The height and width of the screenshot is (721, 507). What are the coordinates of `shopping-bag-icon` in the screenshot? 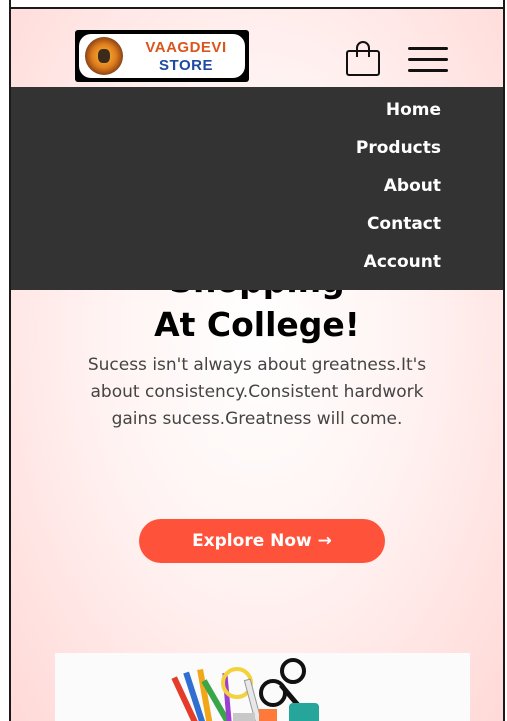 It's located at (363, 58).